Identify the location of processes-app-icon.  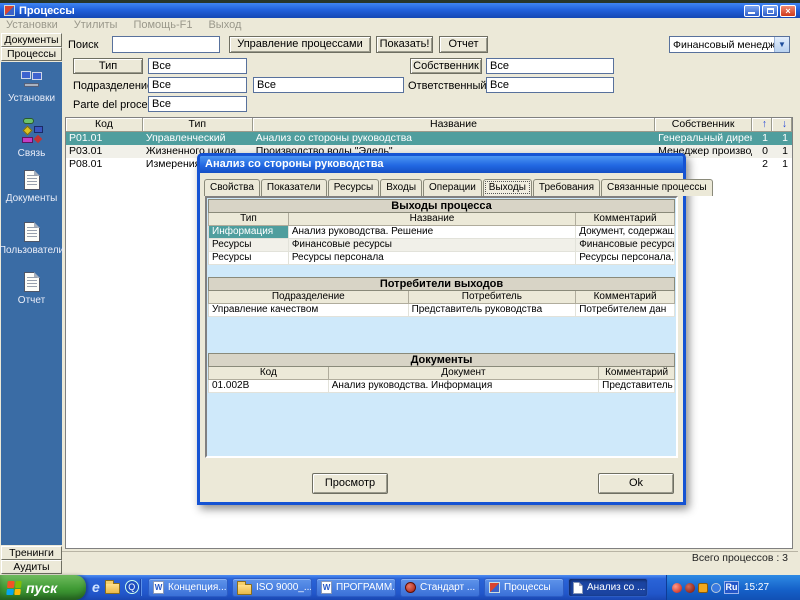
(494, 587).